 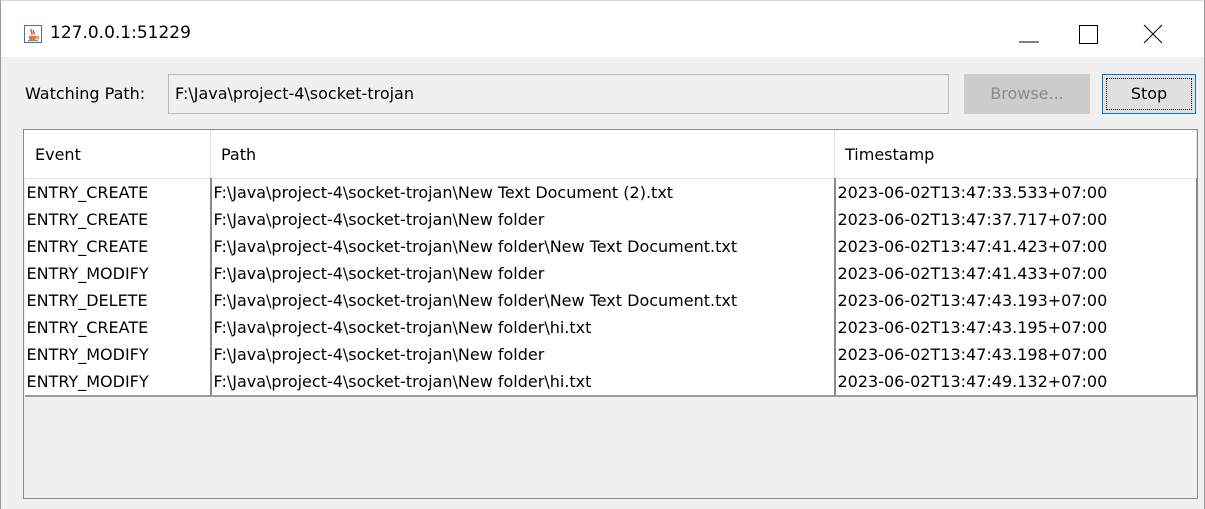 I want to click on stop-button-label: Stop, so click(x=1149, y=93).